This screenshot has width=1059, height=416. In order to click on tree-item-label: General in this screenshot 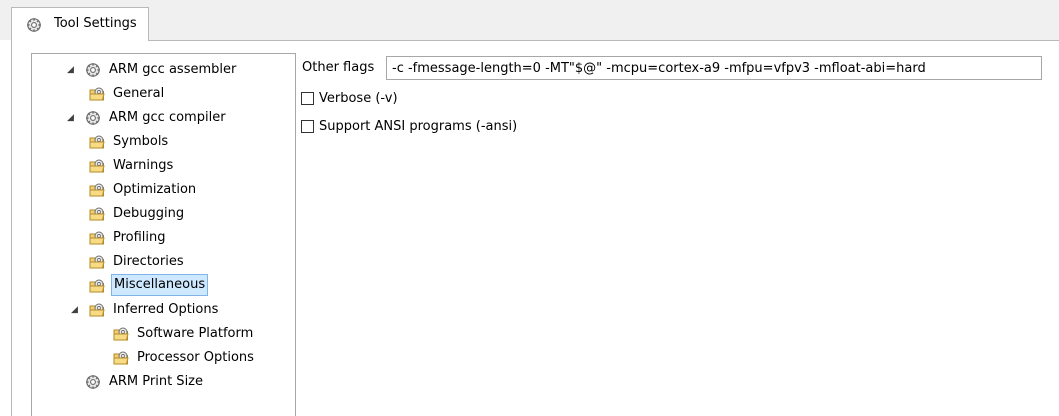, I will do `click(139, 93)`.